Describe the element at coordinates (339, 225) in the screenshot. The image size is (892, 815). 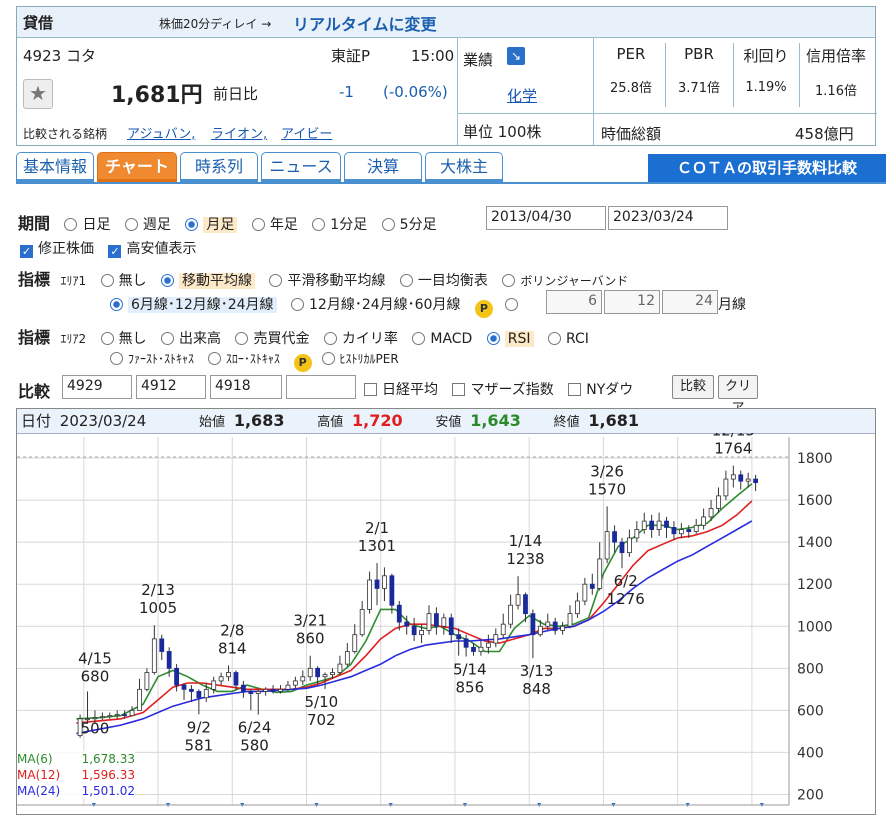
I see `period-1min: 1分足` at that location.